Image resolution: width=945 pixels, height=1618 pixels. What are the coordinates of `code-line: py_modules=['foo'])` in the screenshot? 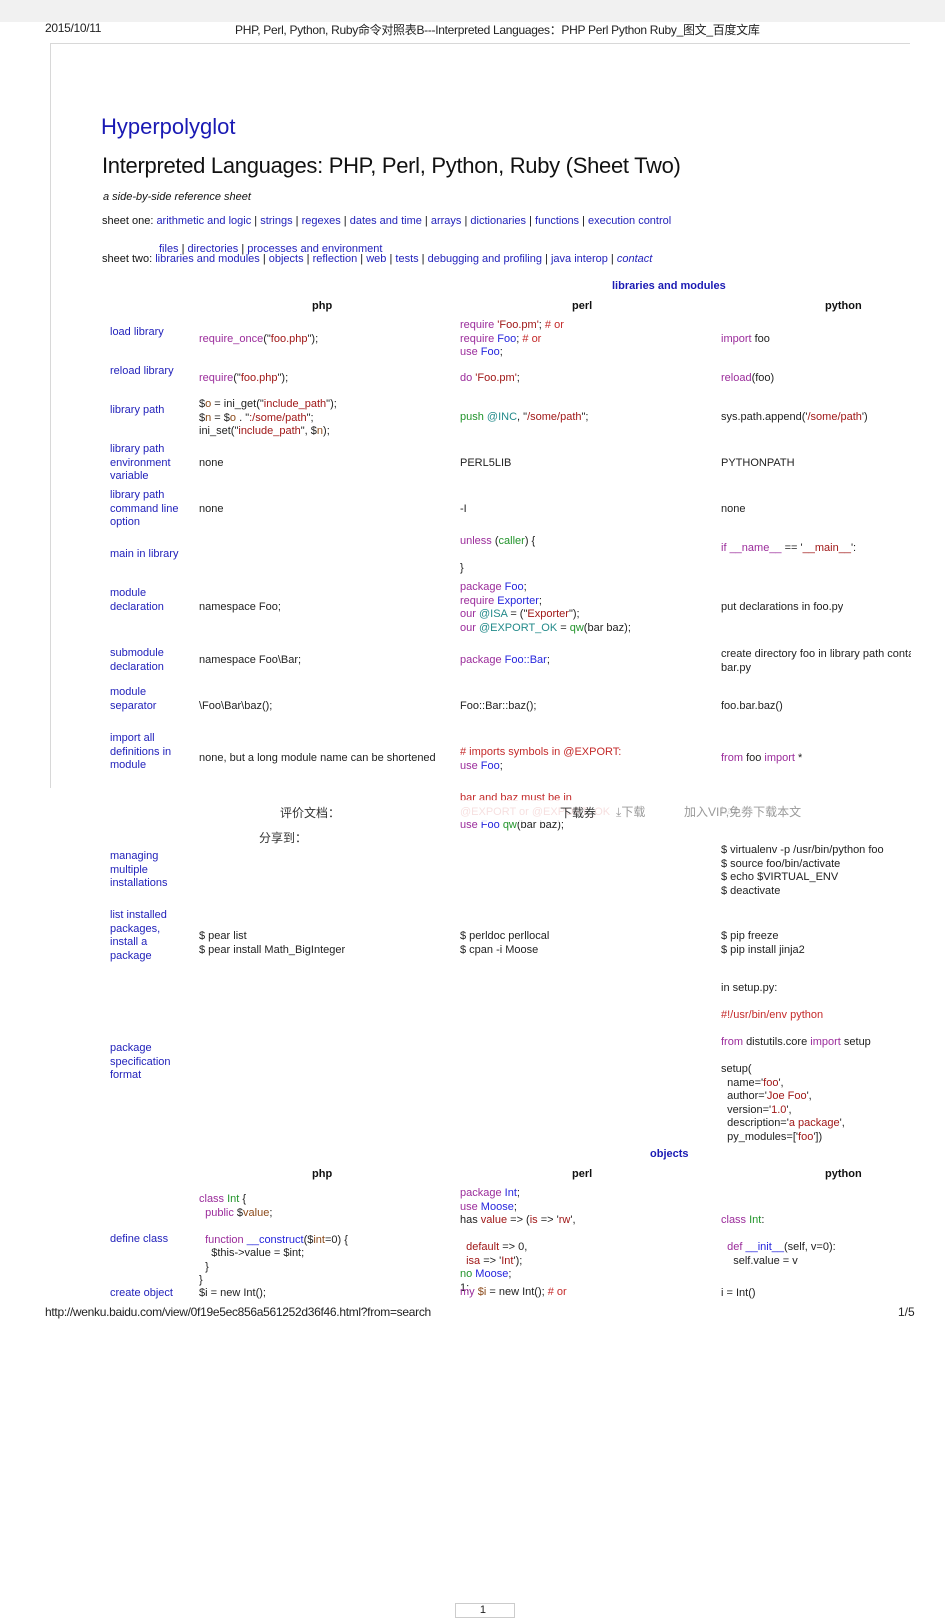 It's located at (772, 1136).